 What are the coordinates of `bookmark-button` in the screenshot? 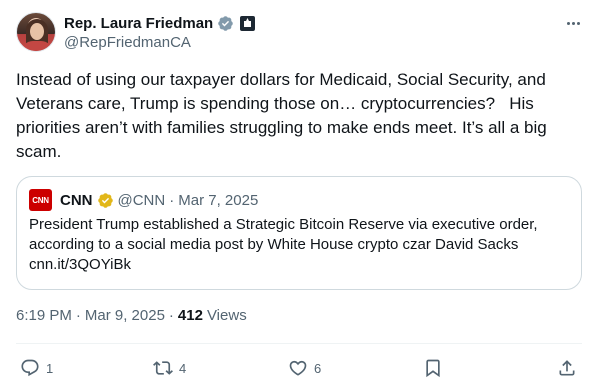 It's located at (436, 368).